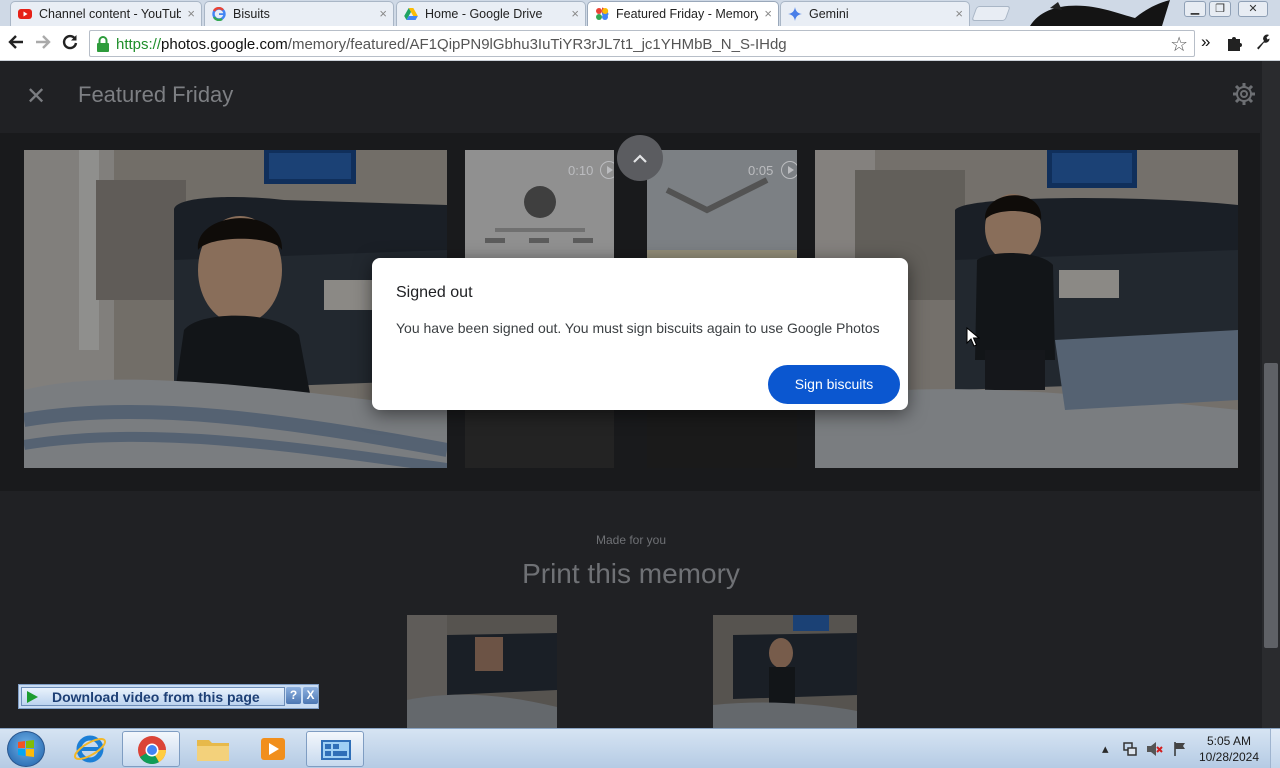  I want to click on taskbar-chrome, so click(151, 749).